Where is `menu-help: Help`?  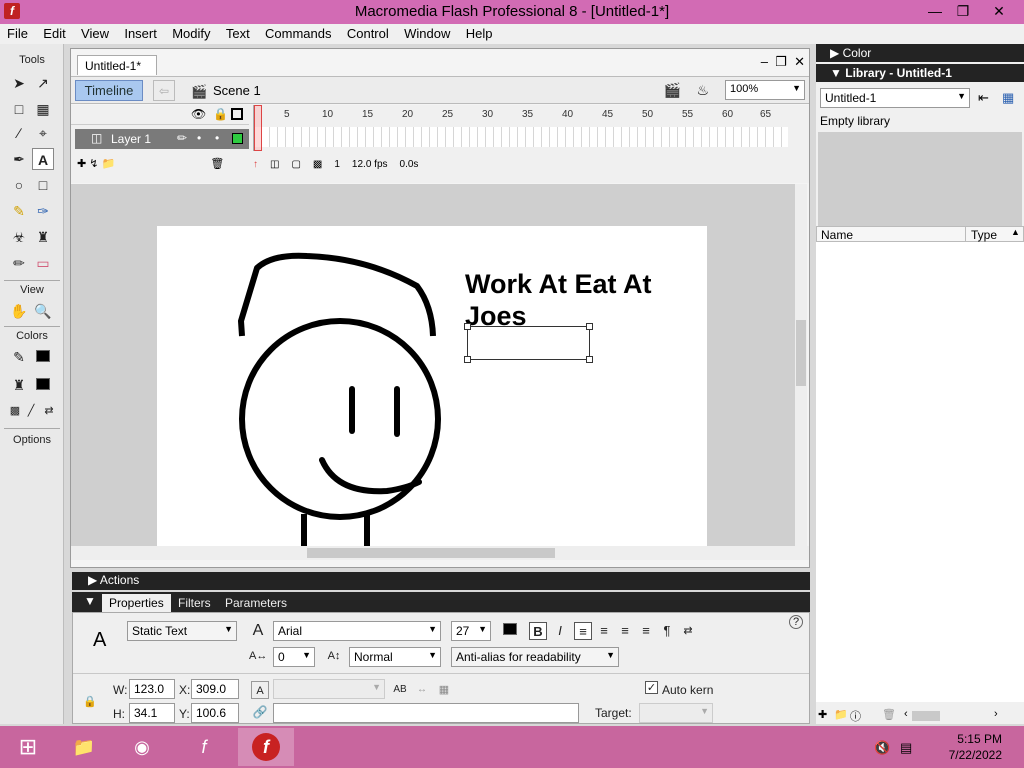
menu-help: Help is located at coordinates (478, 32).